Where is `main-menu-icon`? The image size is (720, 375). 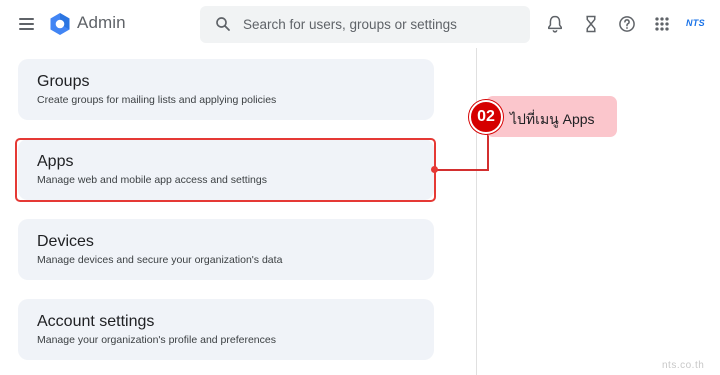 main-menu-icon is located at coordinates (27, 24).